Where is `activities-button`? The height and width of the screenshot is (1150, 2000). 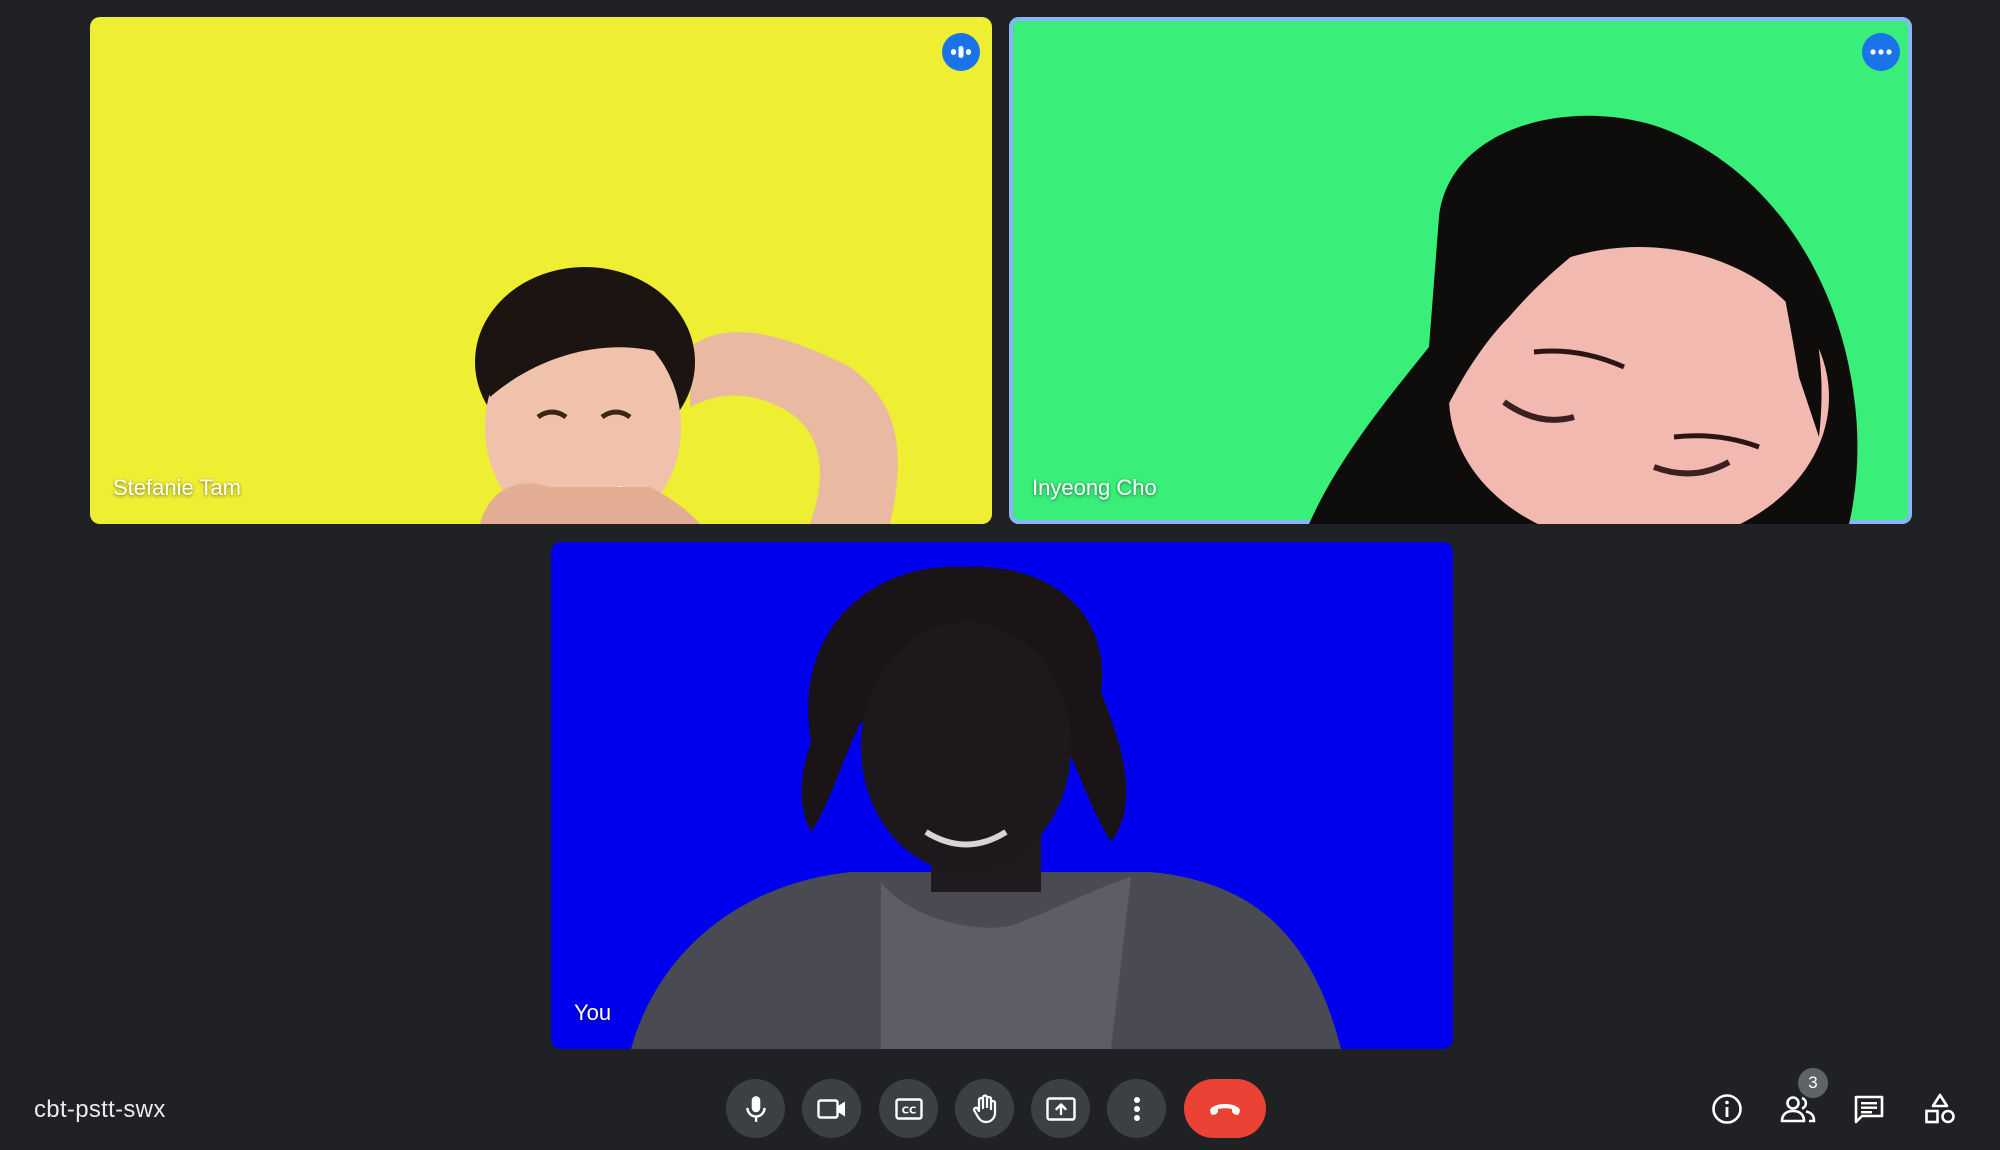 activities-button is located at coordinates (1940, 1109).